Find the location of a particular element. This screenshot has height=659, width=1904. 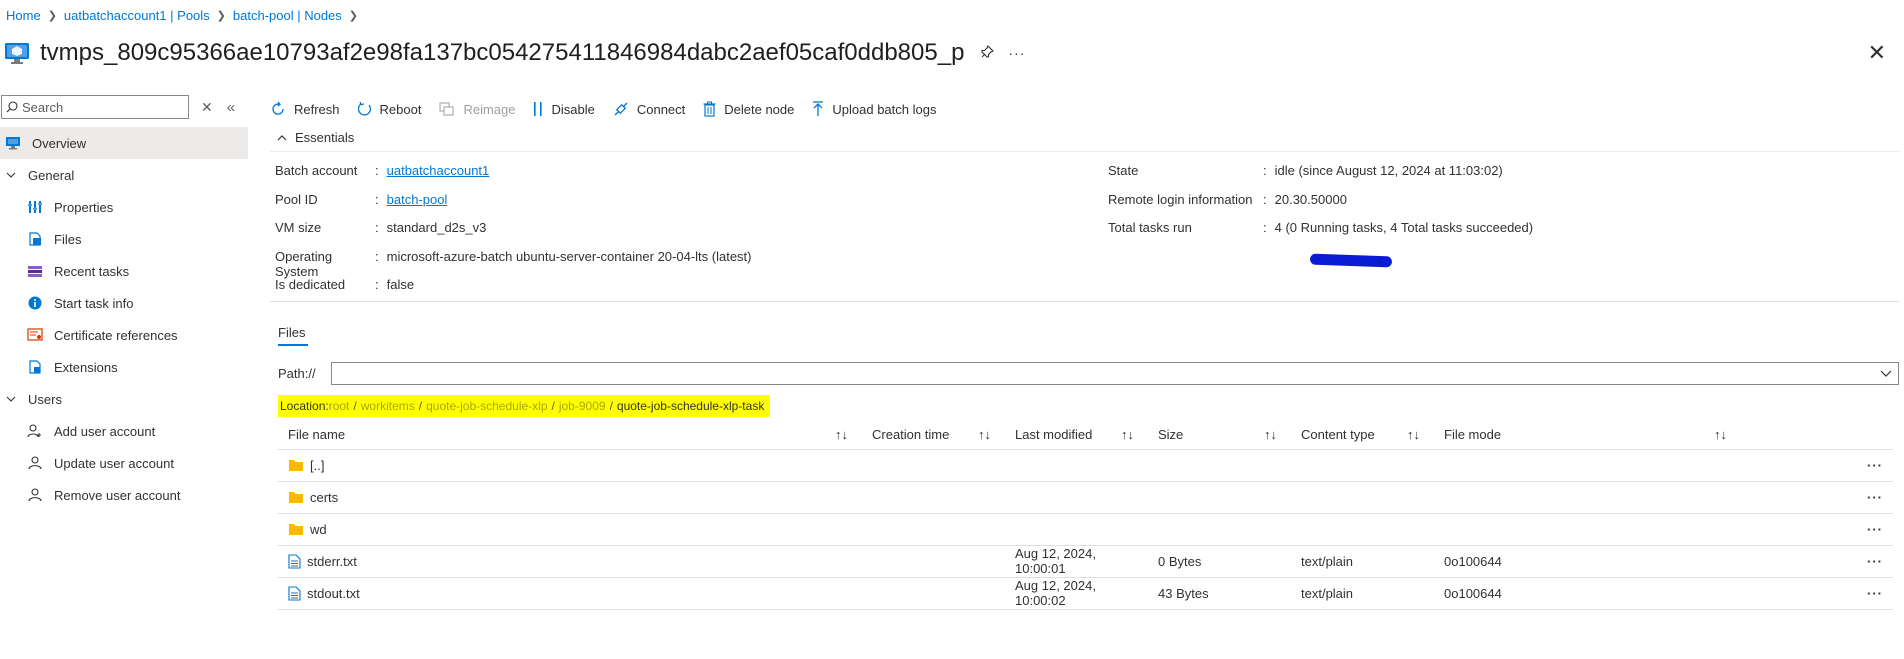

connect-button: Connect is located at coordinates (649, 109).